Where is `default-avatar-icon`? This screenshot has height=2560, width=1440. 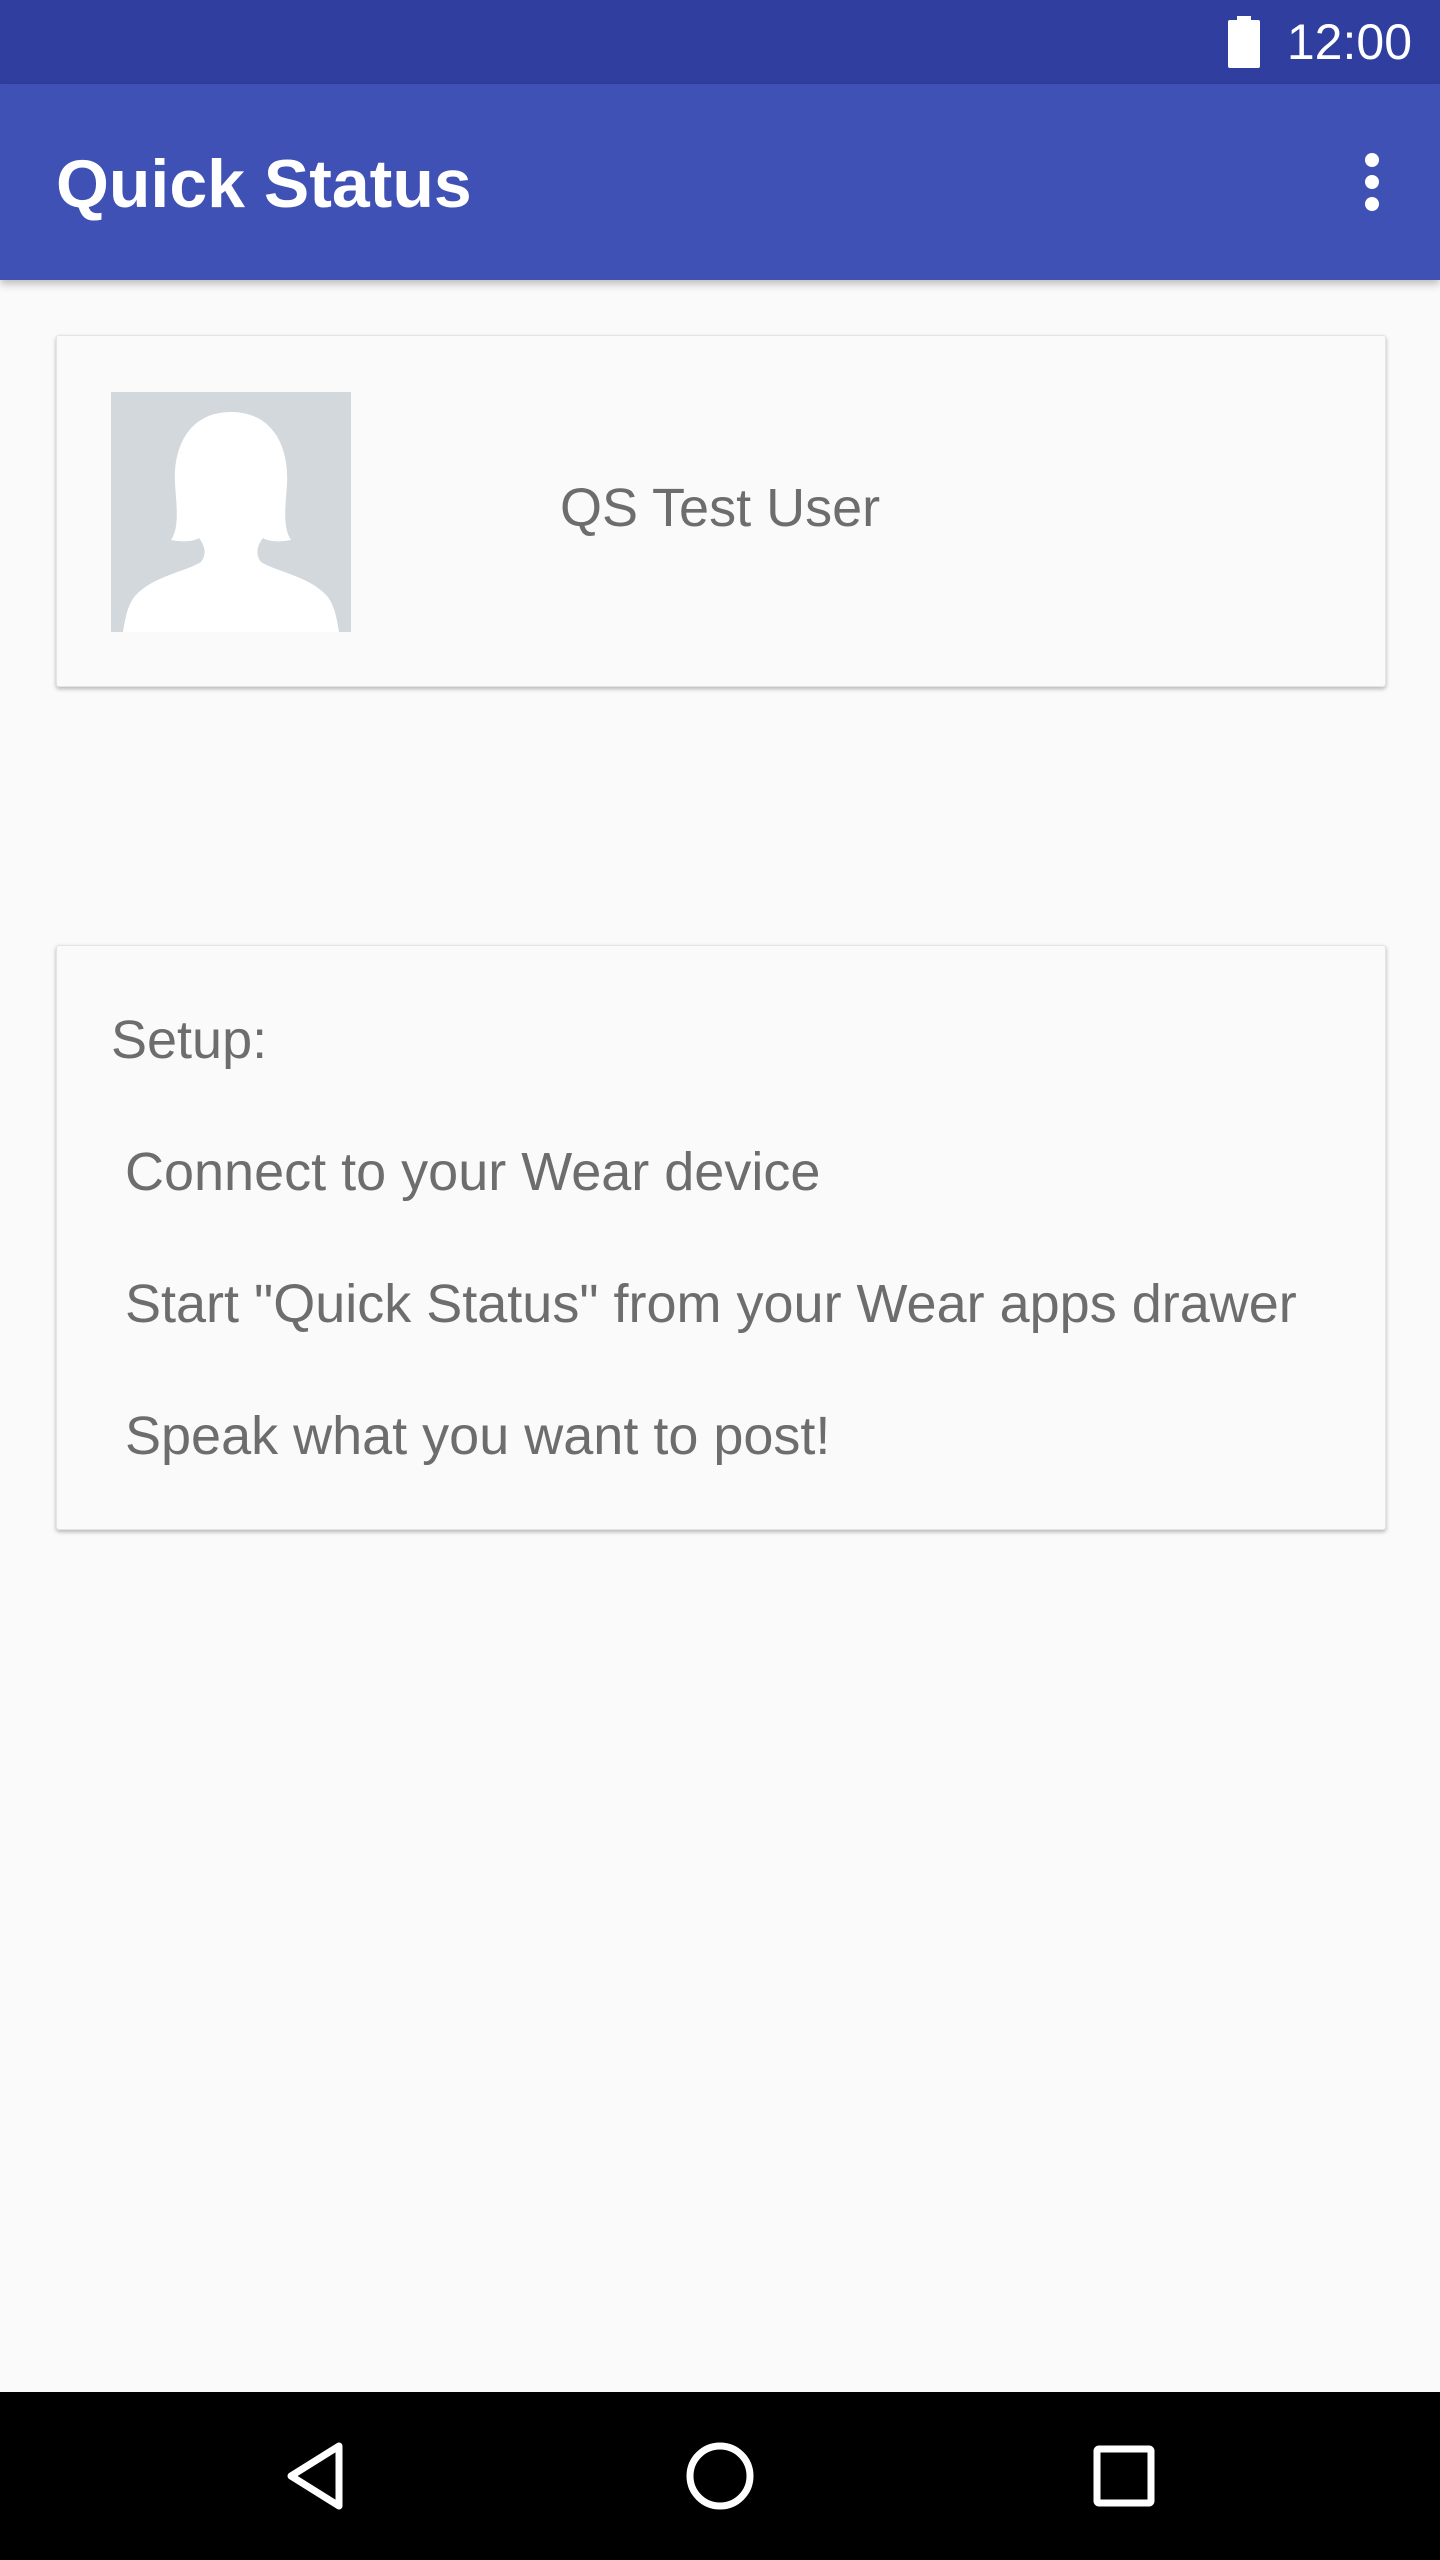
default-avatar-icon is located at coordinates (231, 522).